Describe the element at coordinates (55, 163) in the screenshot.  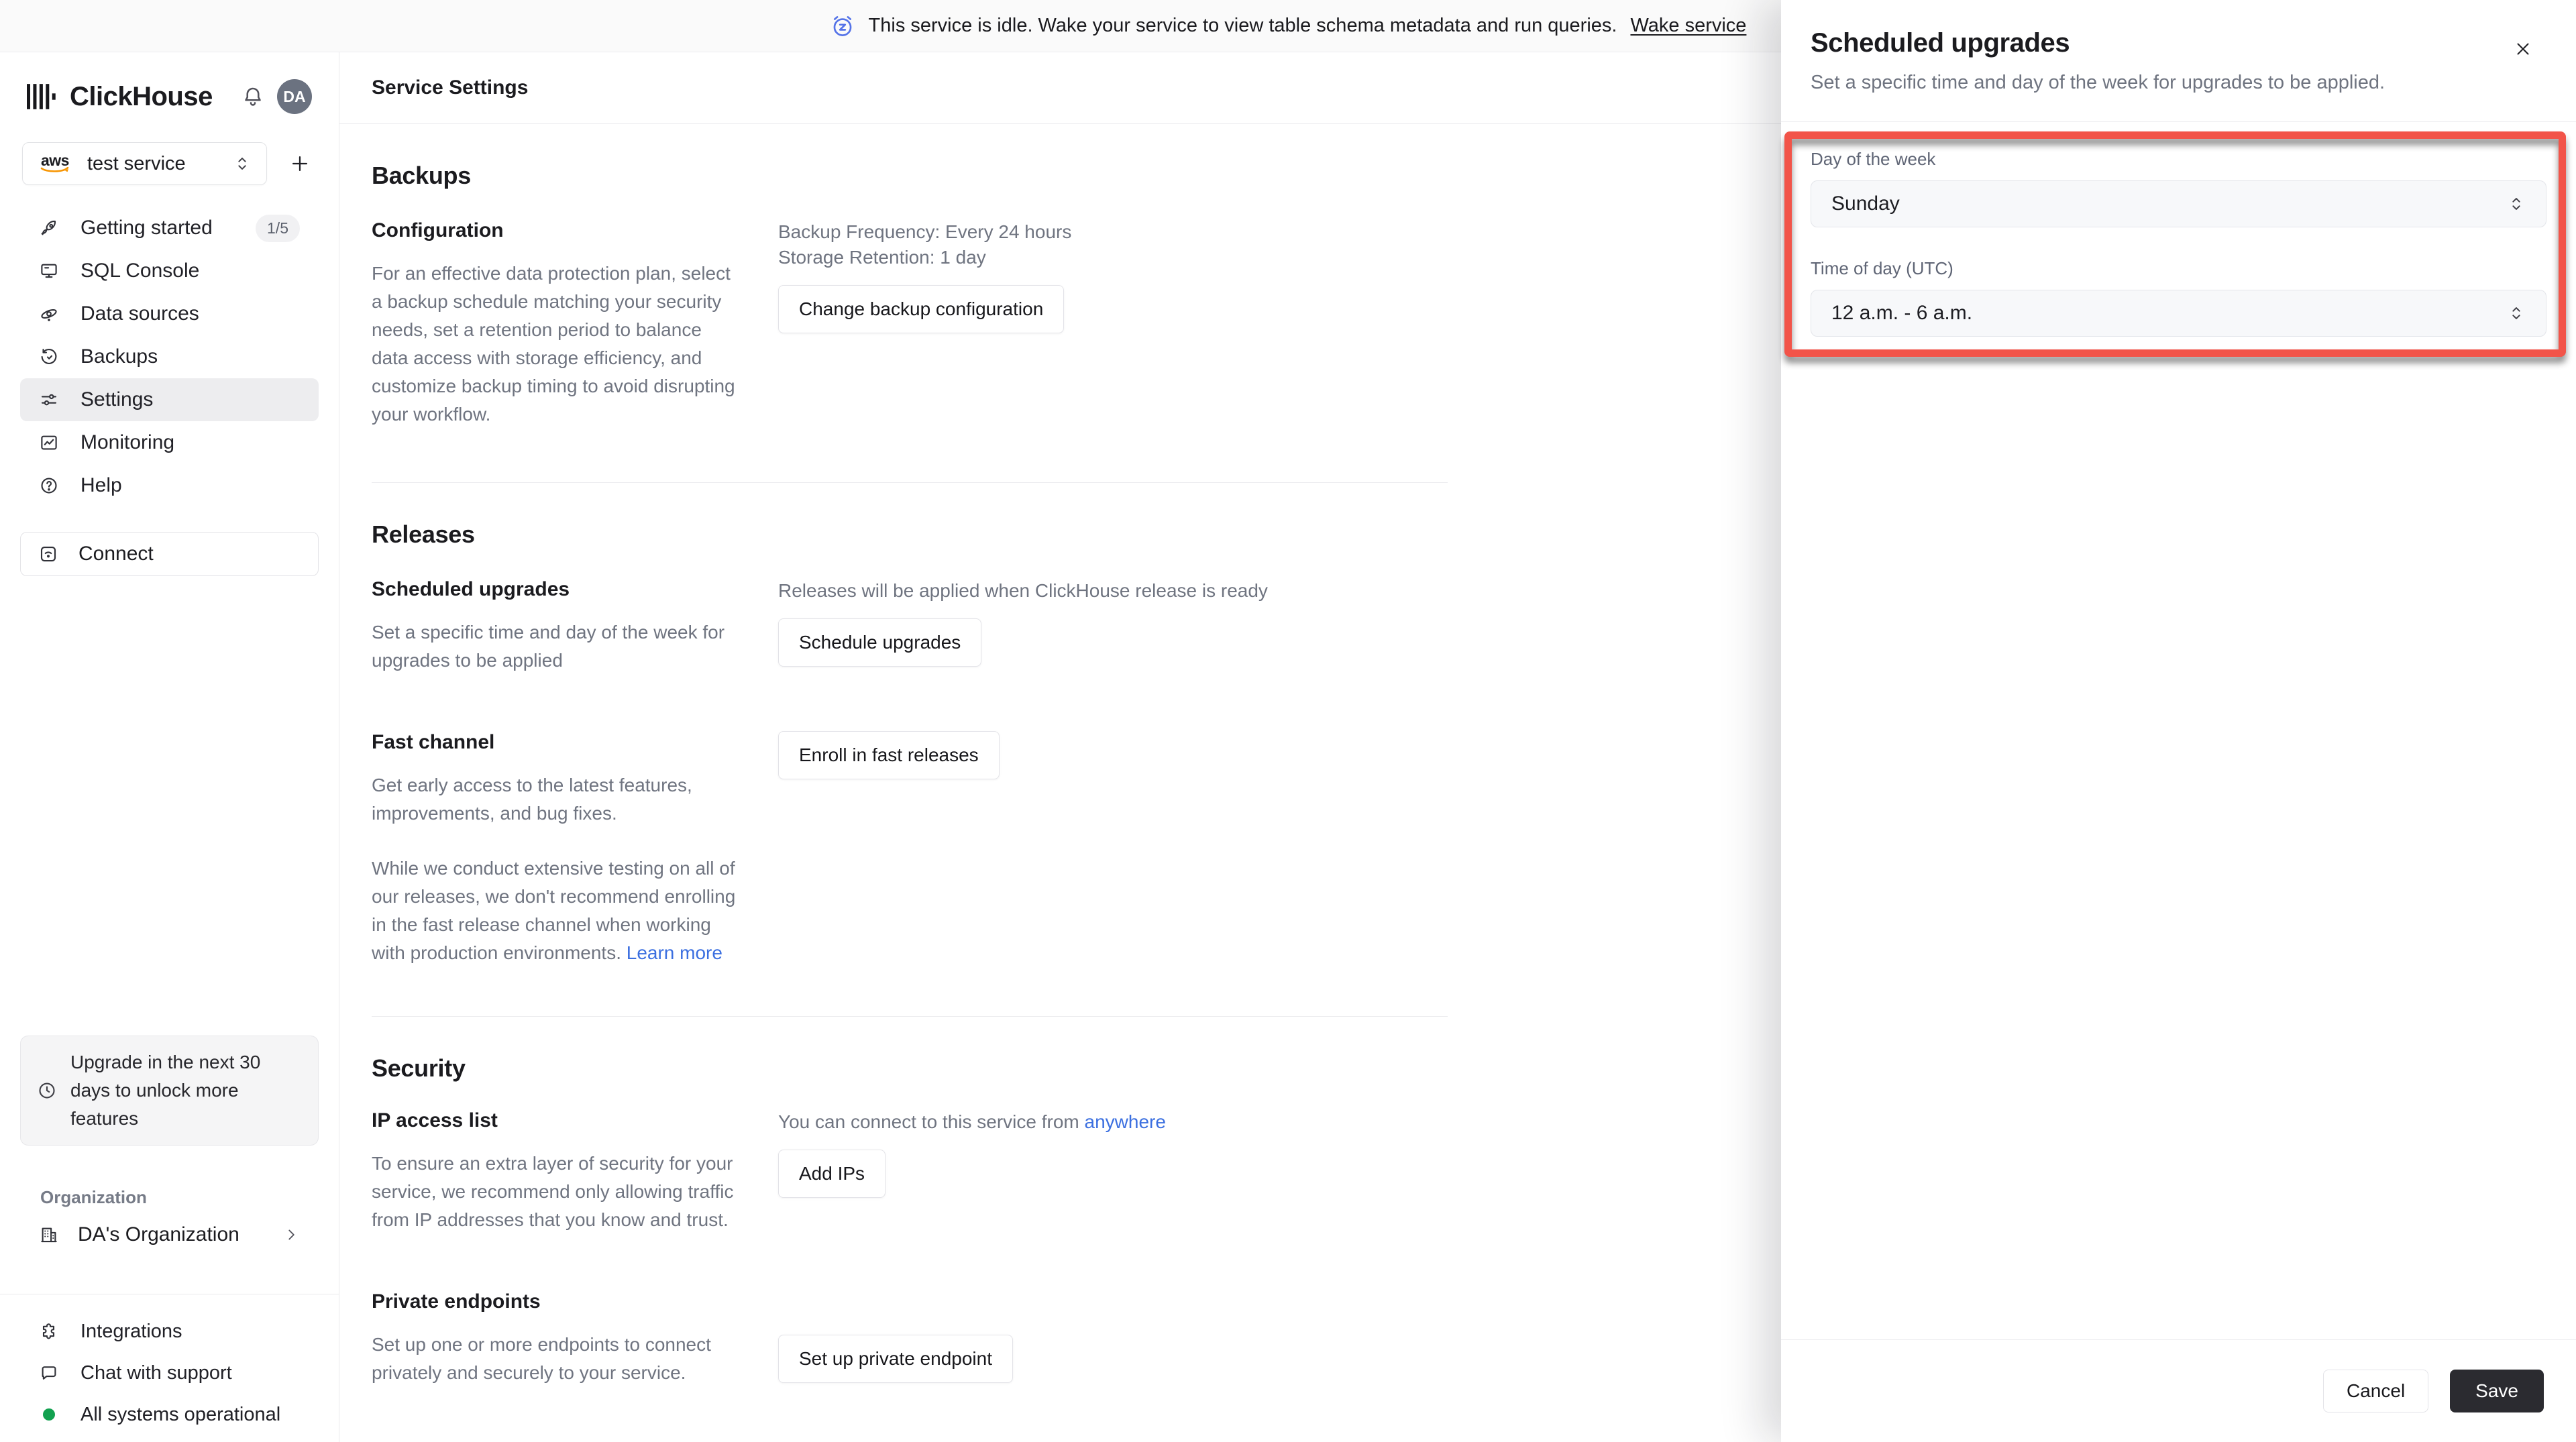
I see `aws-logo-icon: aws` at that location.